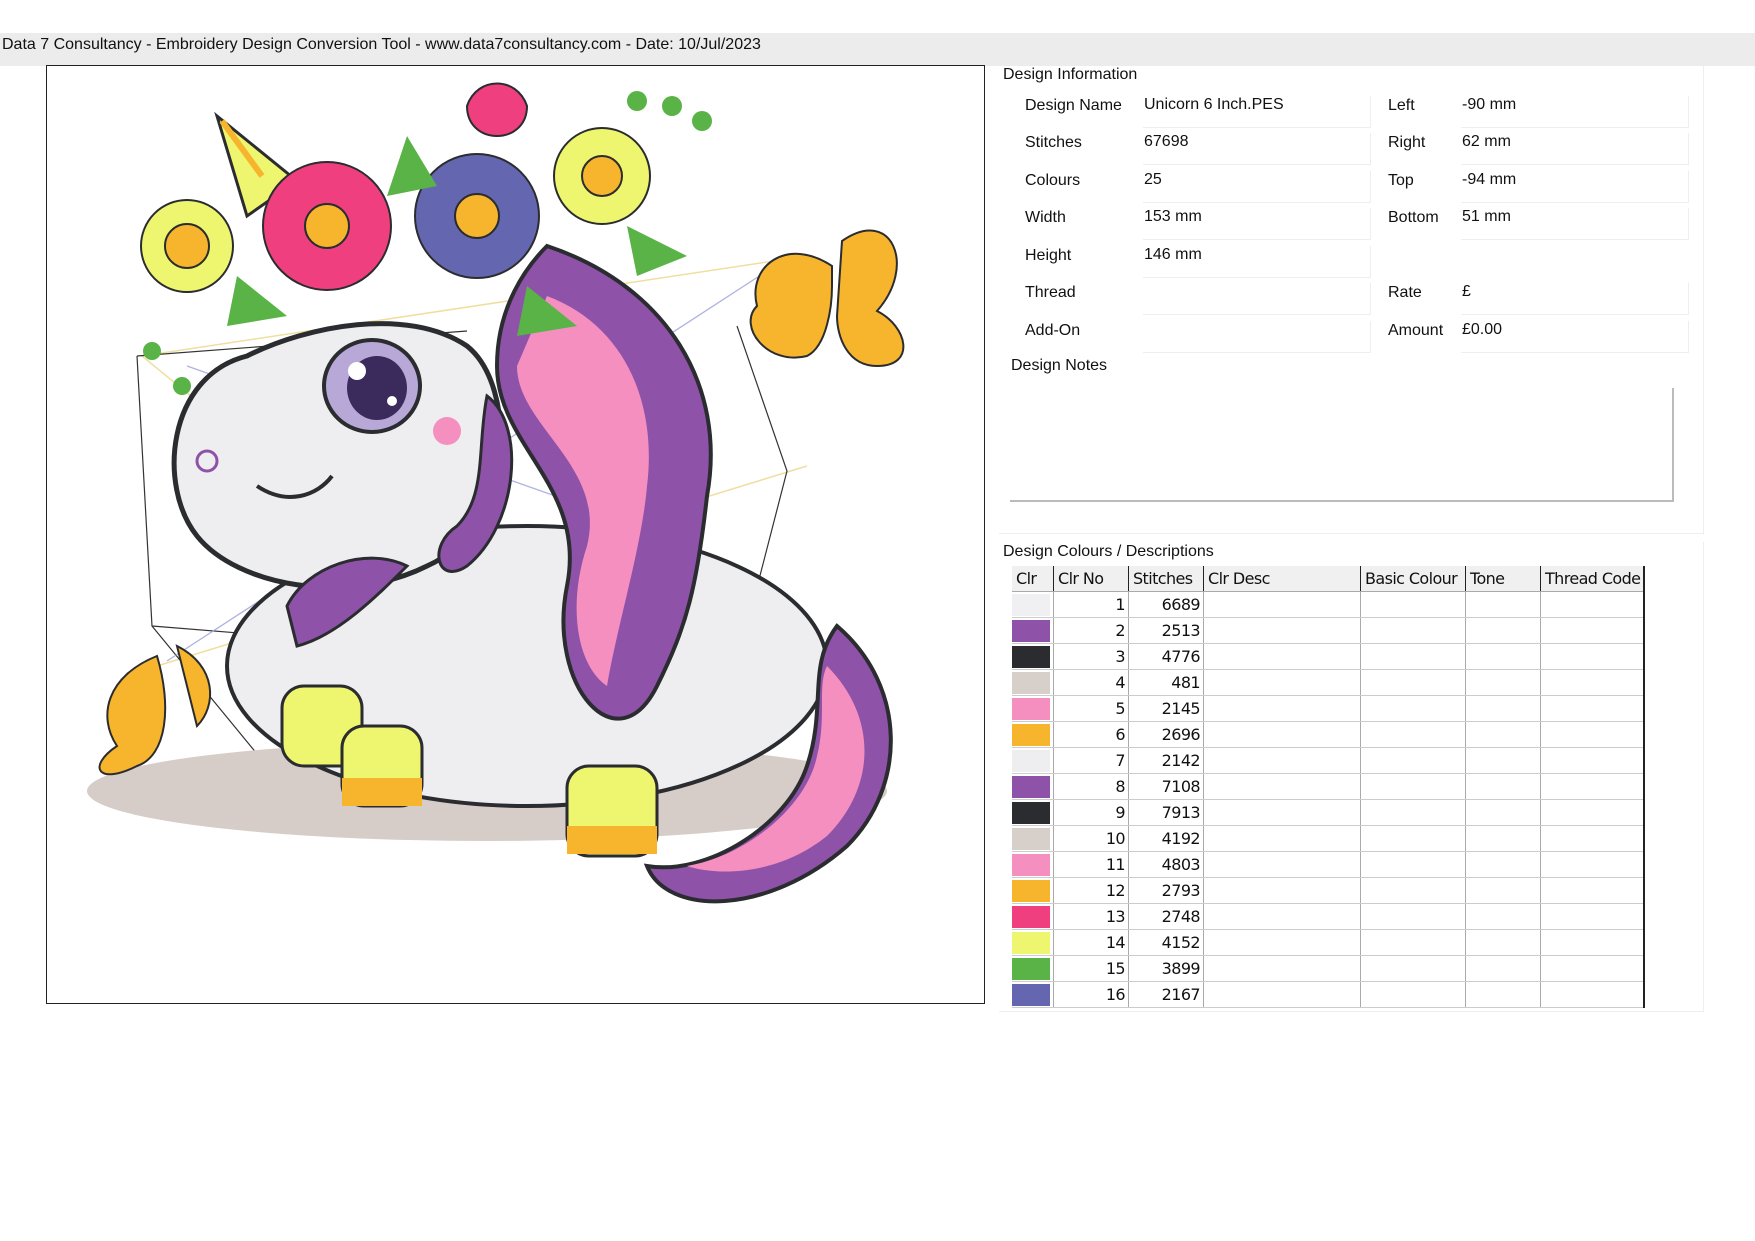 The width and height of the screenshot is (1755, 1241). Describe the element at coordinates (1091, 656) in the screenshot. I see `colour-number-cell: 3` at that location.